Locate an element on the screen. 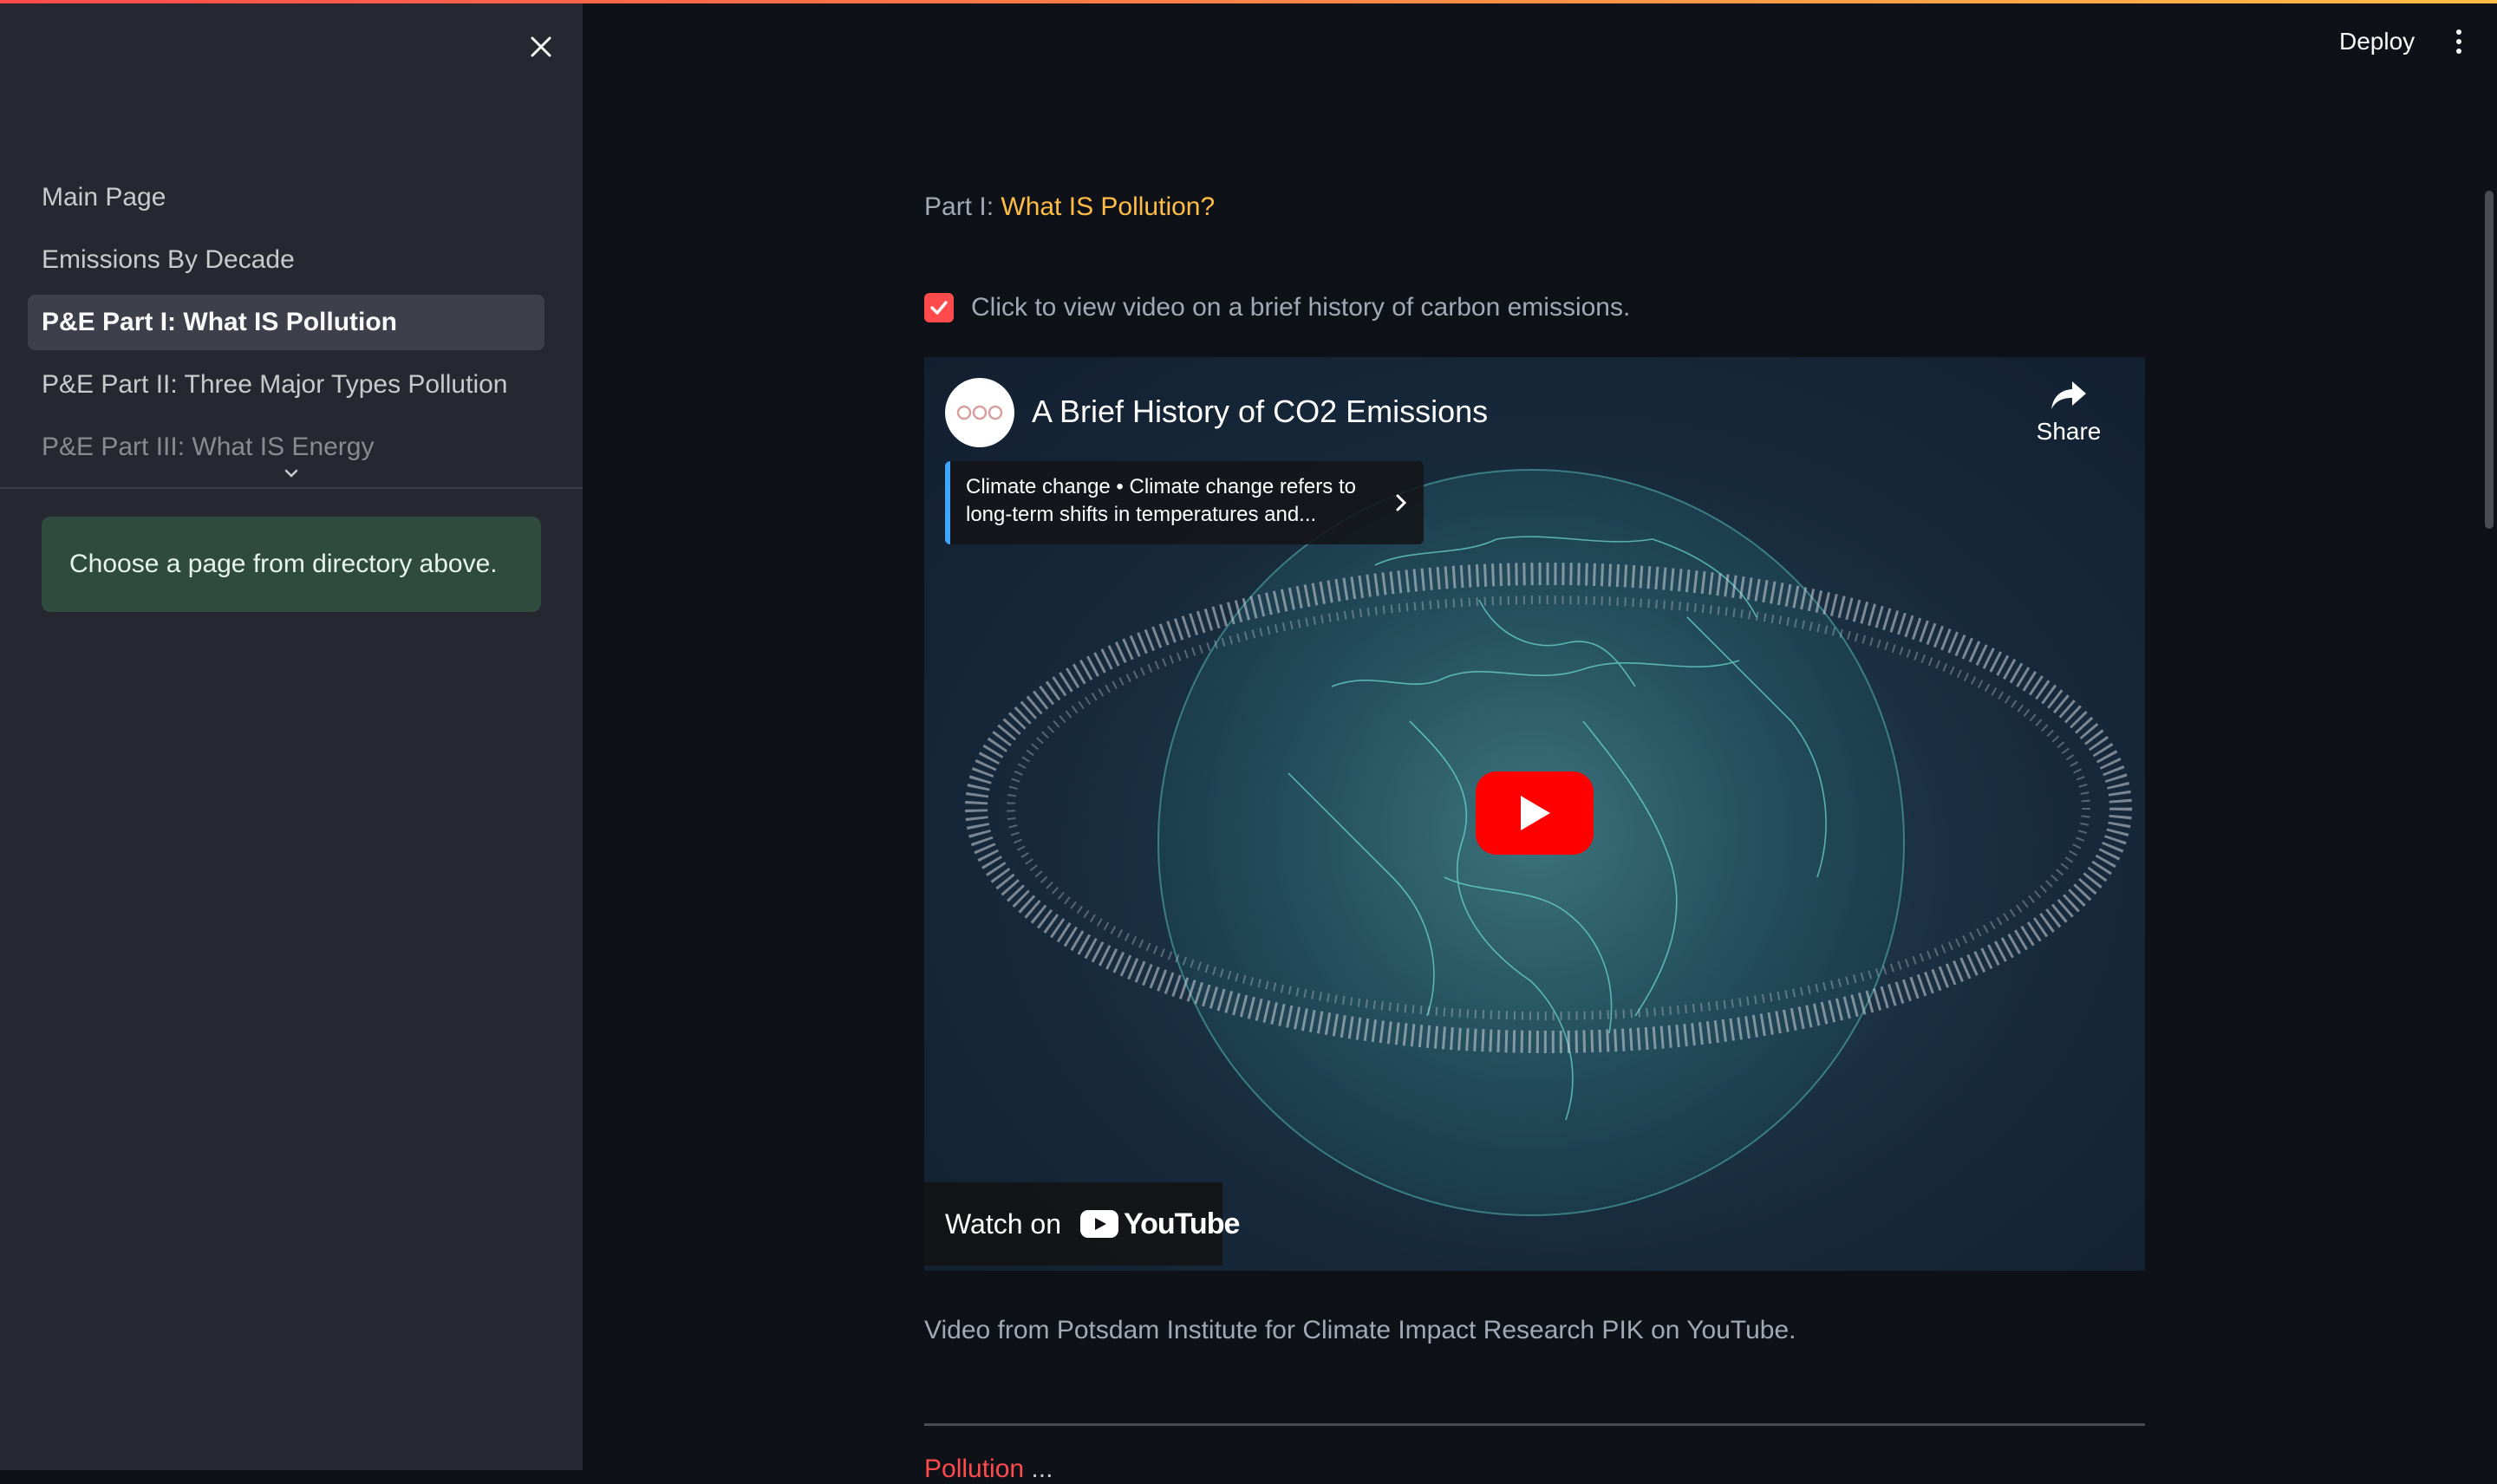 The height and width of the screenshot is (1484, 2497). play-button is located at coordinates (1535, 813).